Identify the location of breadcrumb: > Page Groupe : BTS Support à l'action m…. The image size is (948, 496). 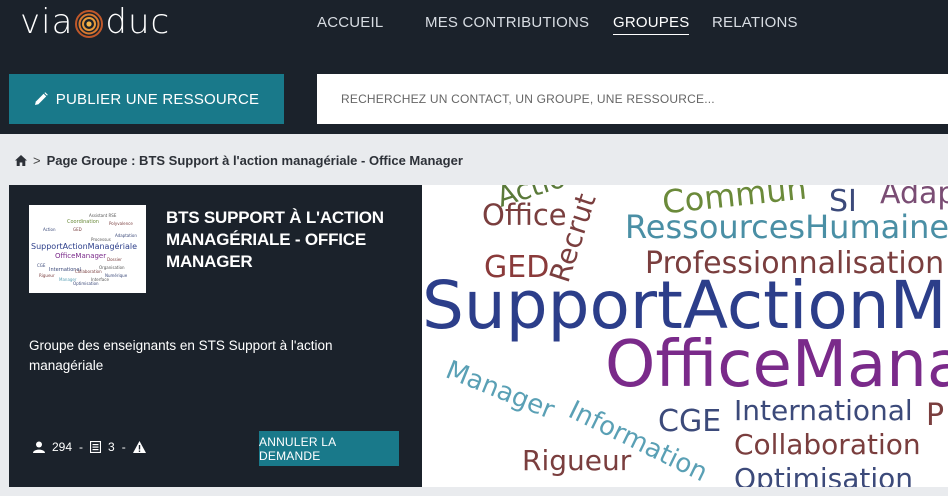
(239, 160).